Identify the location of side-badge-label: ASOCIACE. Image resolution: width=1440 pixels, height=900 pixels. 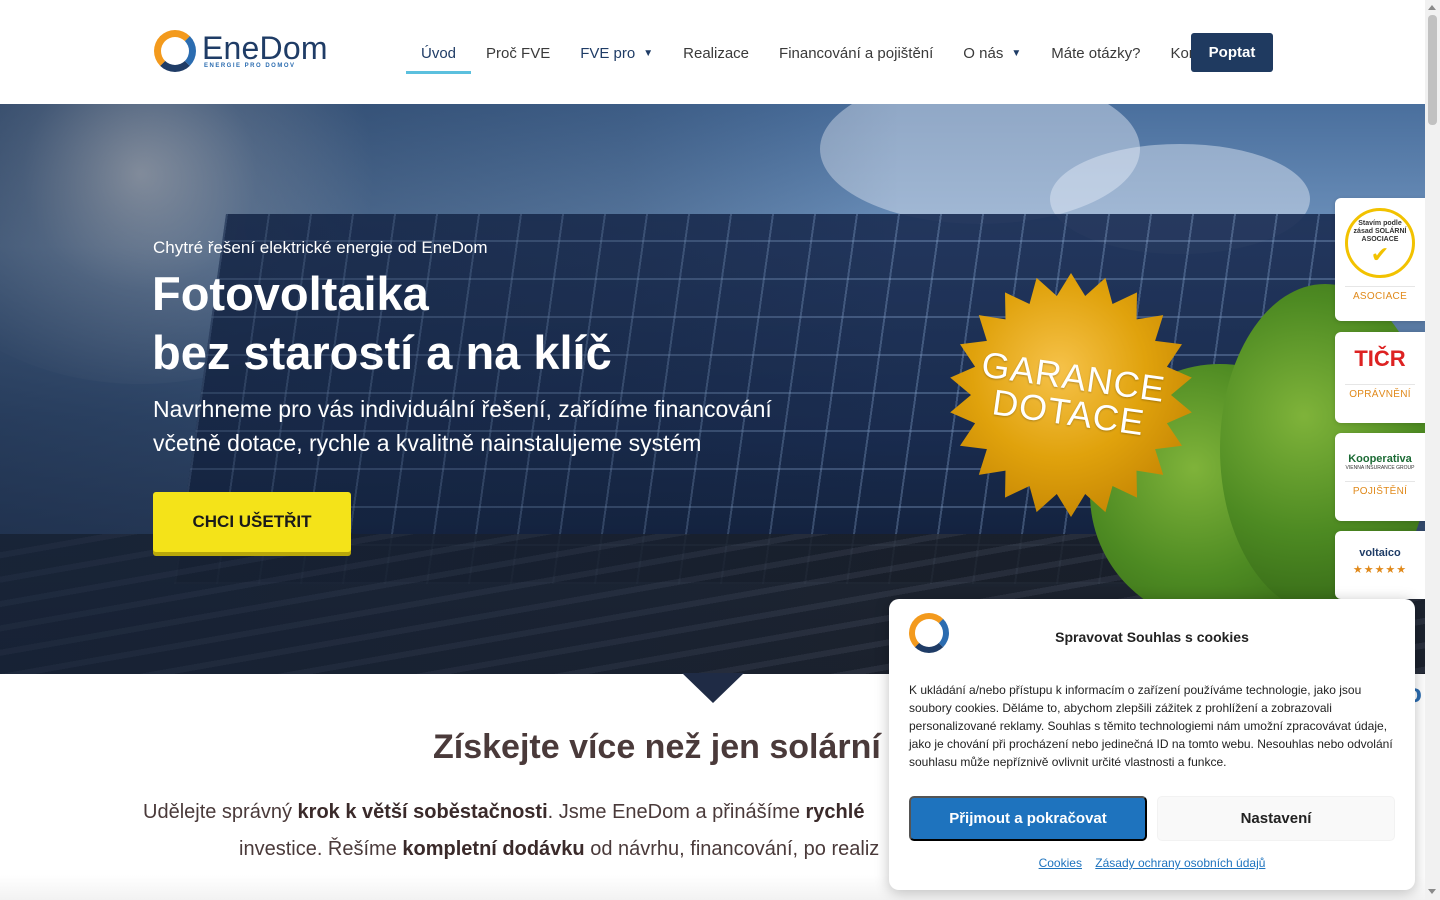
(1380, 294).